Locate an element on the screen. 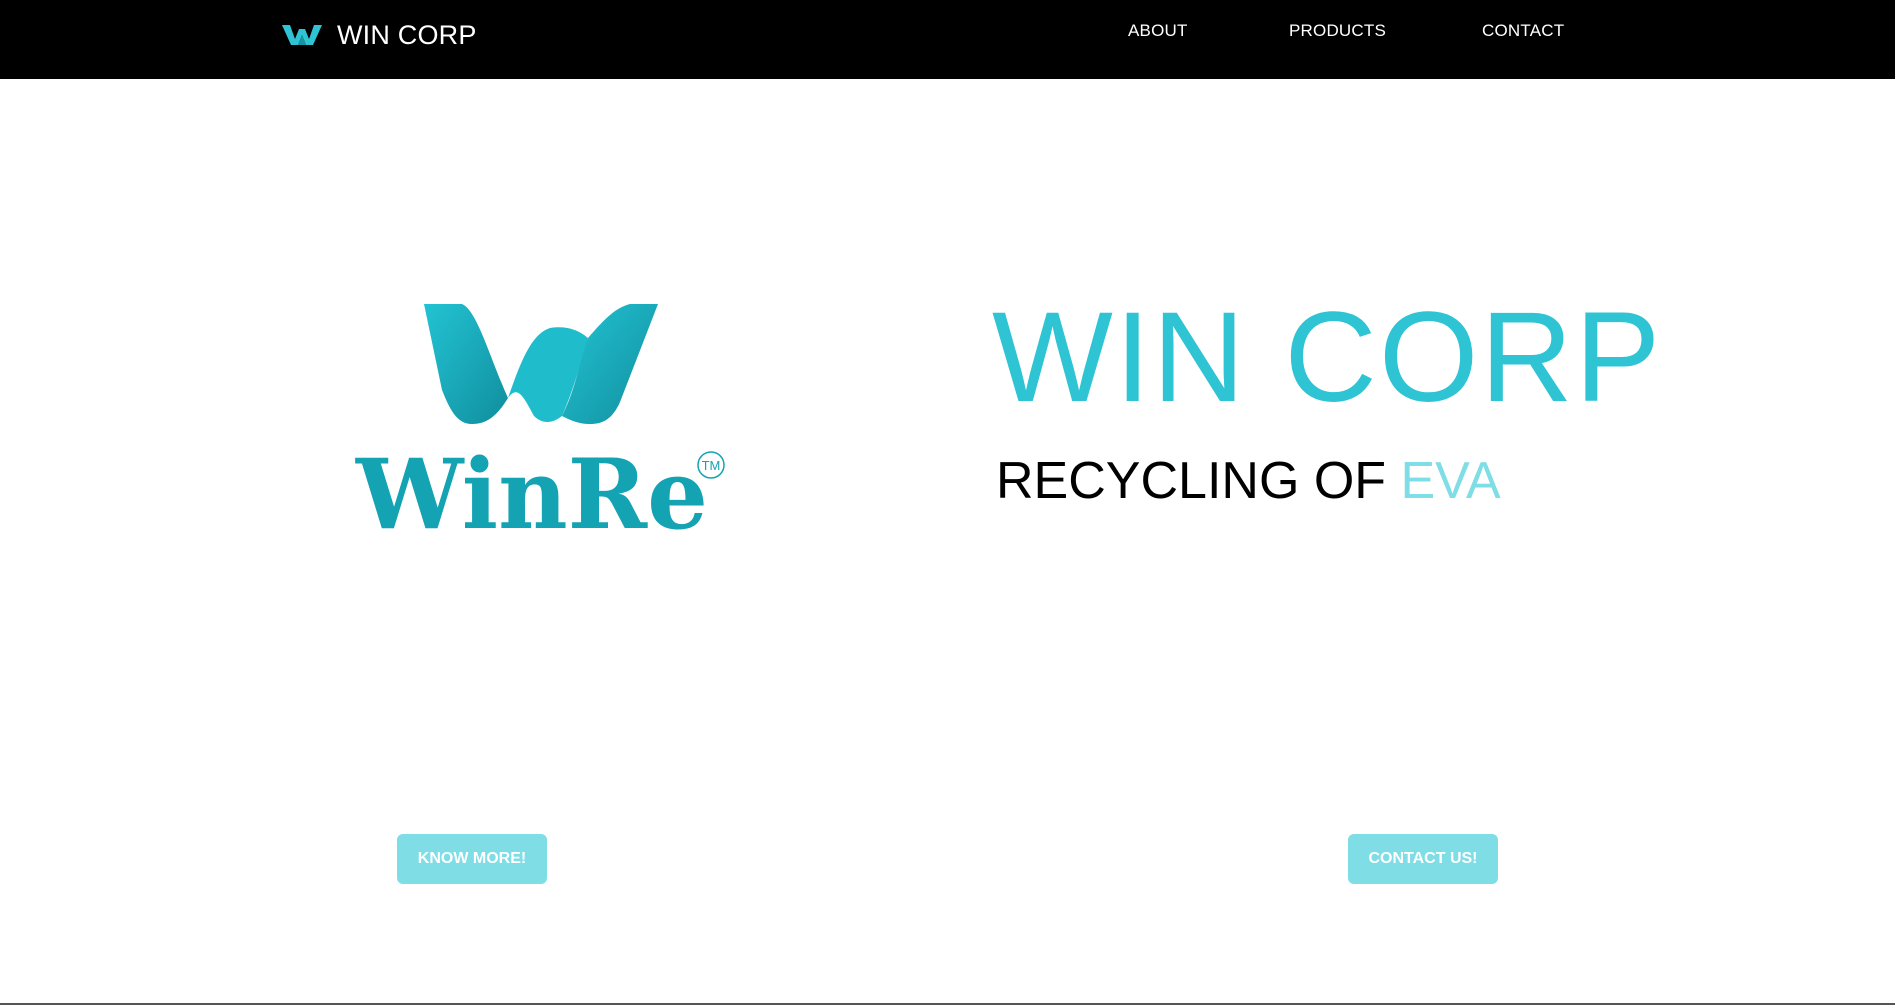 The image size is (1895, 1005). contact-us-button: CONTACT US! is located at coordinates (1423, 859).